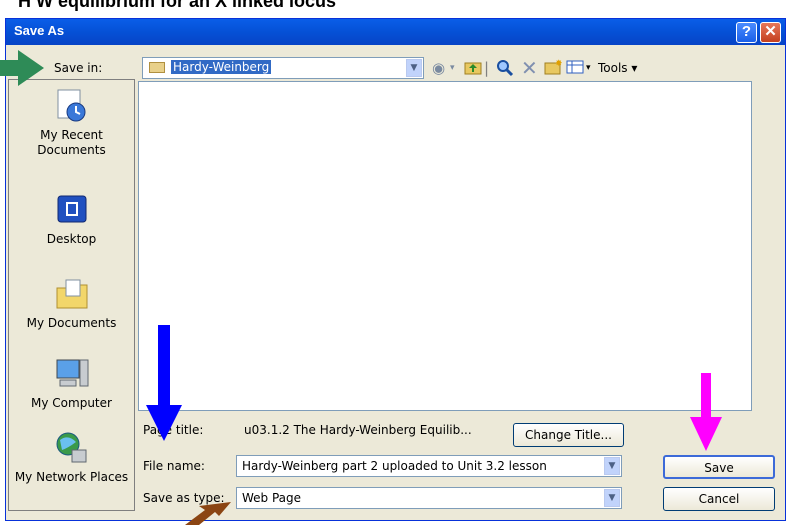  I want to click on magenta-arrow-icon, so click(706, 412).